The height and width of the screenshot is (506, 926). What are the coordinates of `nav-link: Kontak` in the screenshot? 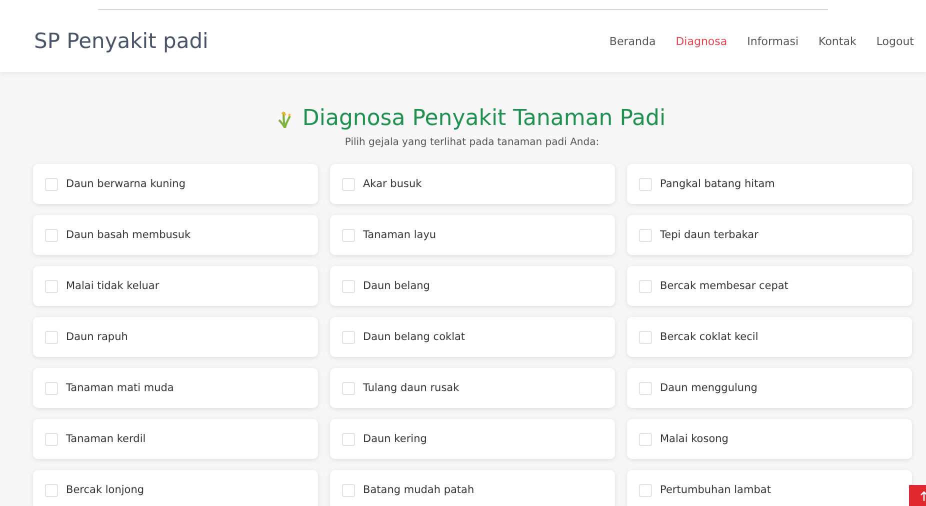 It's located at (837, 41).